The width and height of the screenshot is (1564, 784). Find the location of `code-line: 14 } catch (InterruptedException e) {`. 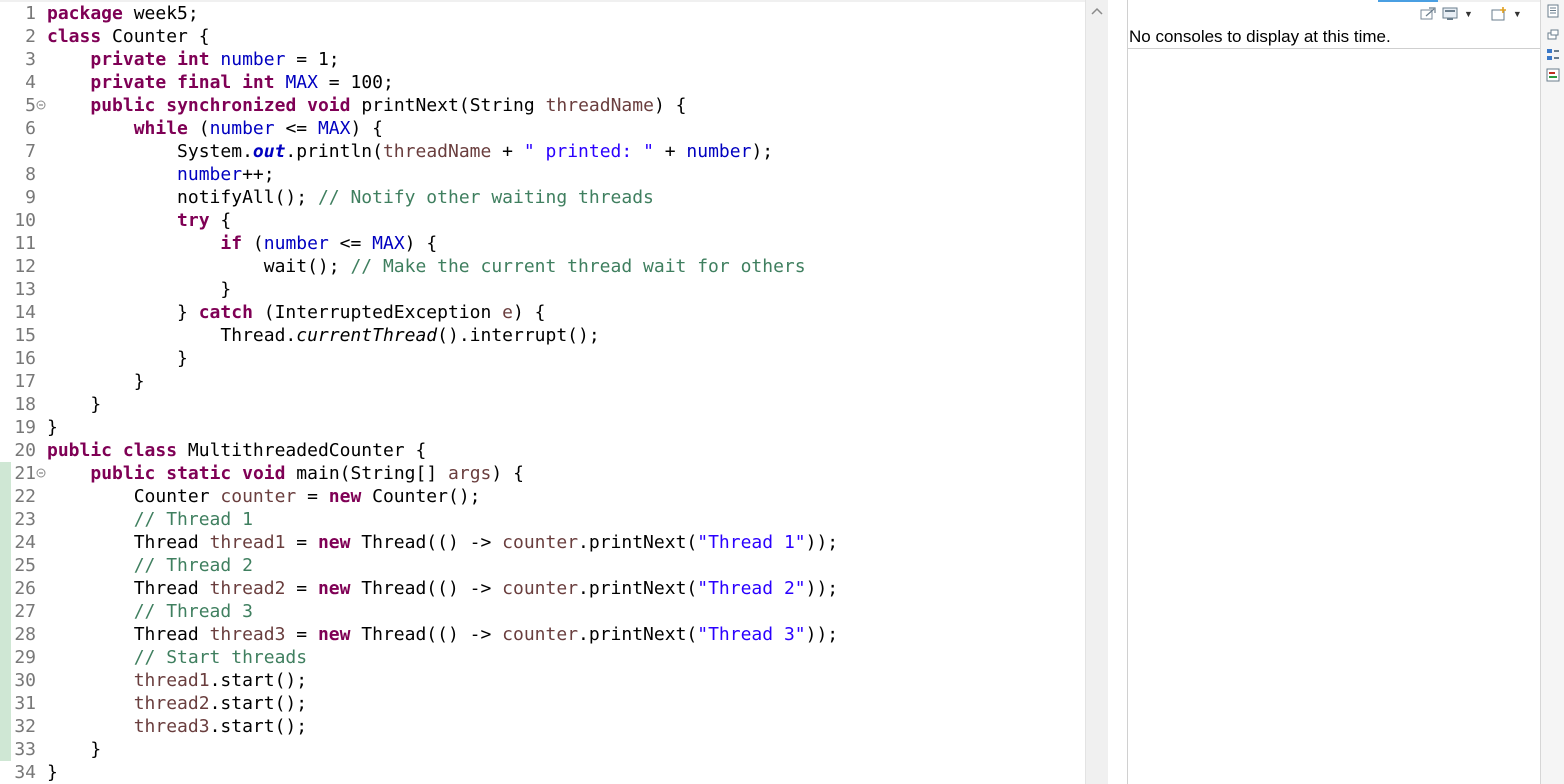

code-line: 14 } catch (InterruptedException e) { is located at coordinates (542, 312).